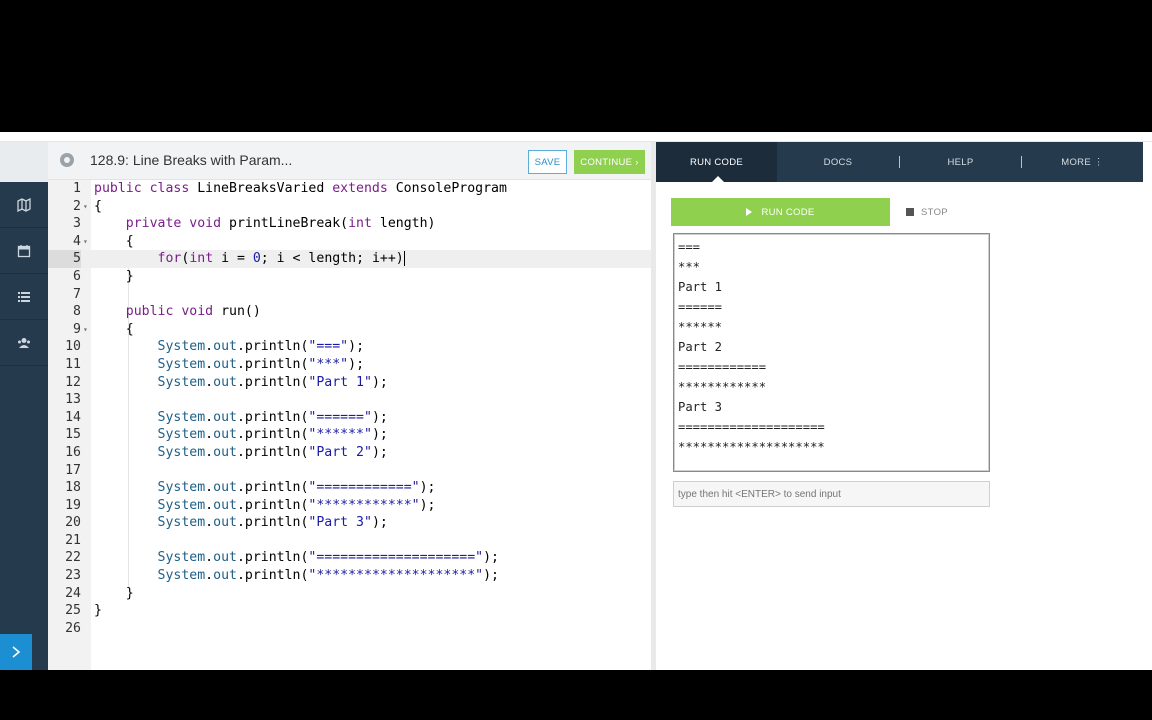 The height and width of the screenshot is (720, 1152). I want to click on code-line: 20 System.out.println("Part 3");, so click(349, 523).